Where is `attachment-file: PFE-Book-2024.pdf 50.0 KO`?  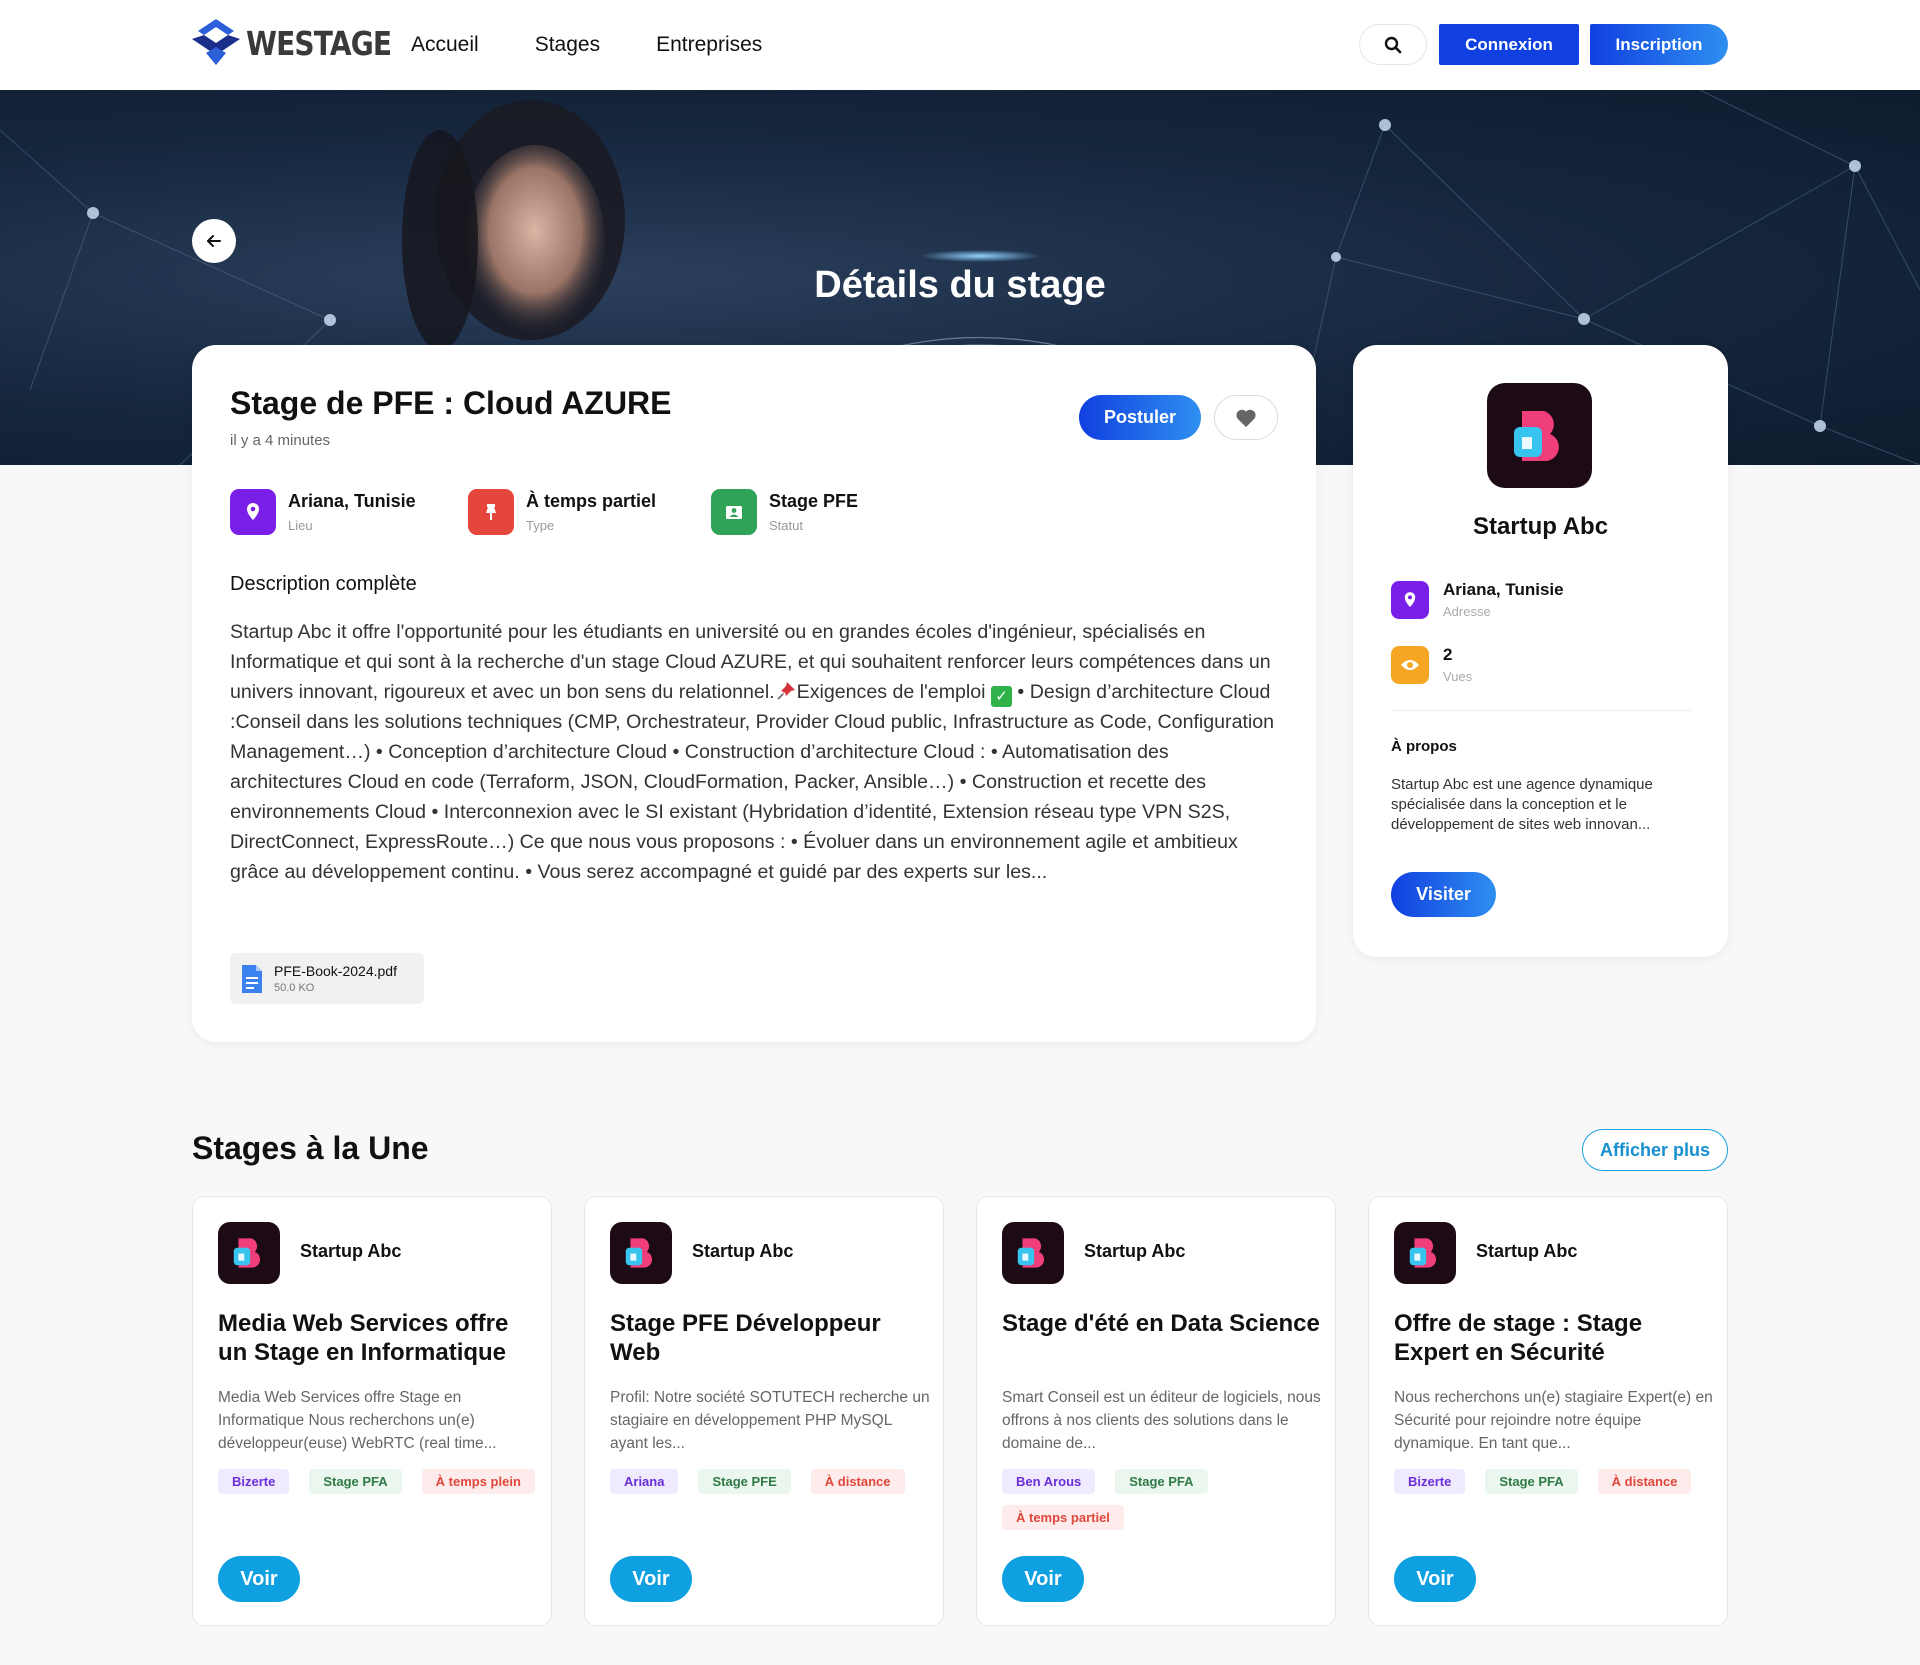 attachment-file: PFE-Book-2024.pdf 50.0 KO is located at coordinates (327, 978).